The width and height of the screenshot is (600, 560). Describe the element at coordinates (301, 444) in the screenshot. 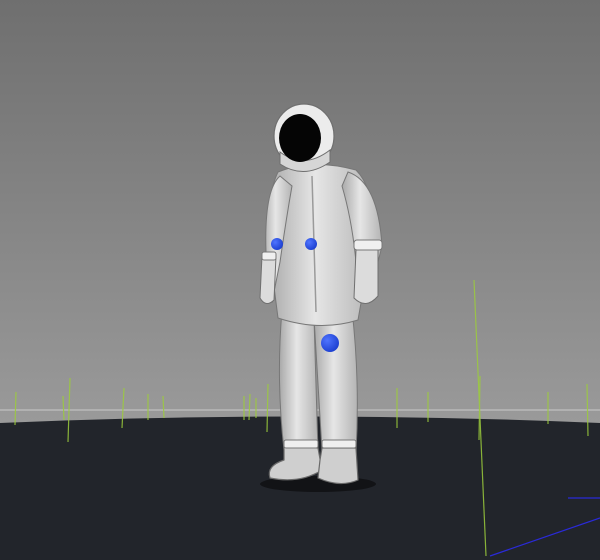

I see `left-ankle-band` at that location.